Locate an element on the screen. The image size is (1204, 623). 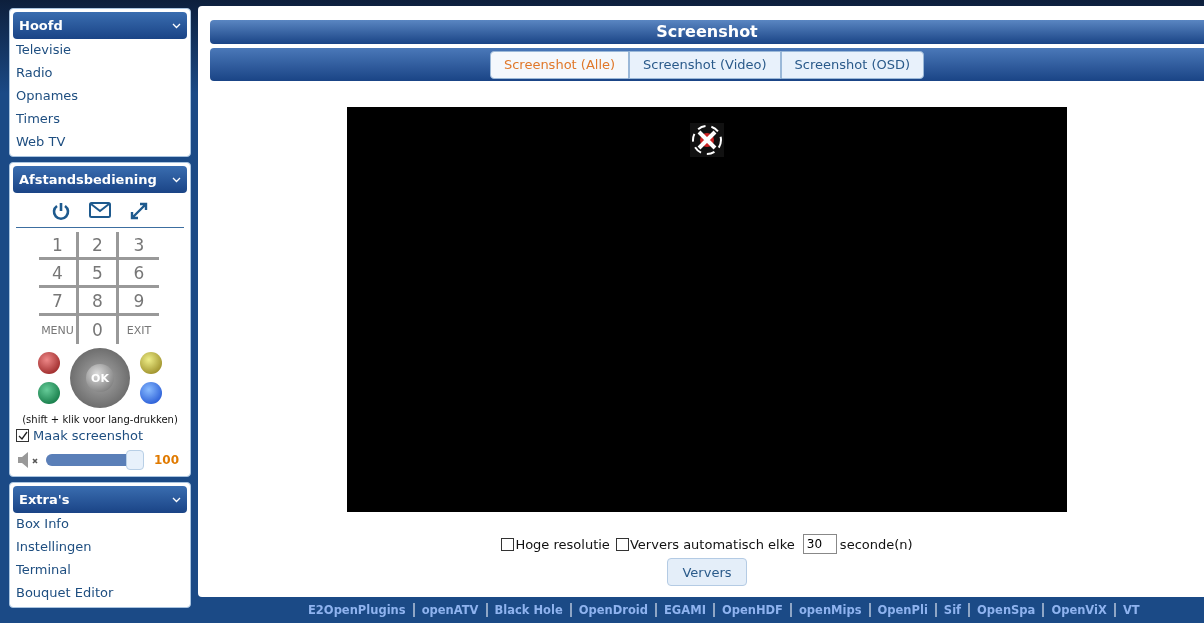
tab: Screenshot (Video) is located at coordinates (705, 64).